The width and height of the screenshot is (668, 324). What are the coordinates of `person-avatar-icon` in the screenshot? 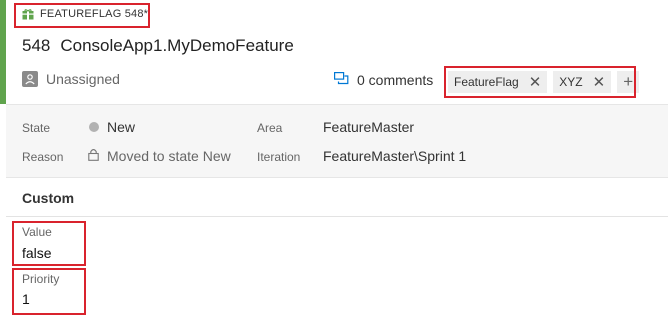 It's located at (30, 79).